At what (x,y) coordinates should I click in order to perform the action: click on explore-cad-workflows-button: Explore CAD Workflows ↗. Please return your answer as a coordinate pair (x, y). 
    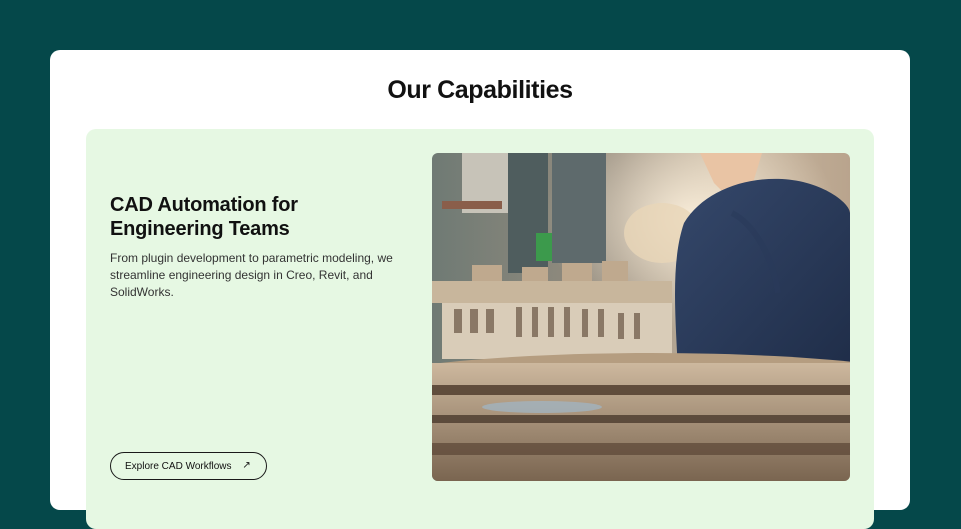
    Looking at the image, I should click on (188, 466).